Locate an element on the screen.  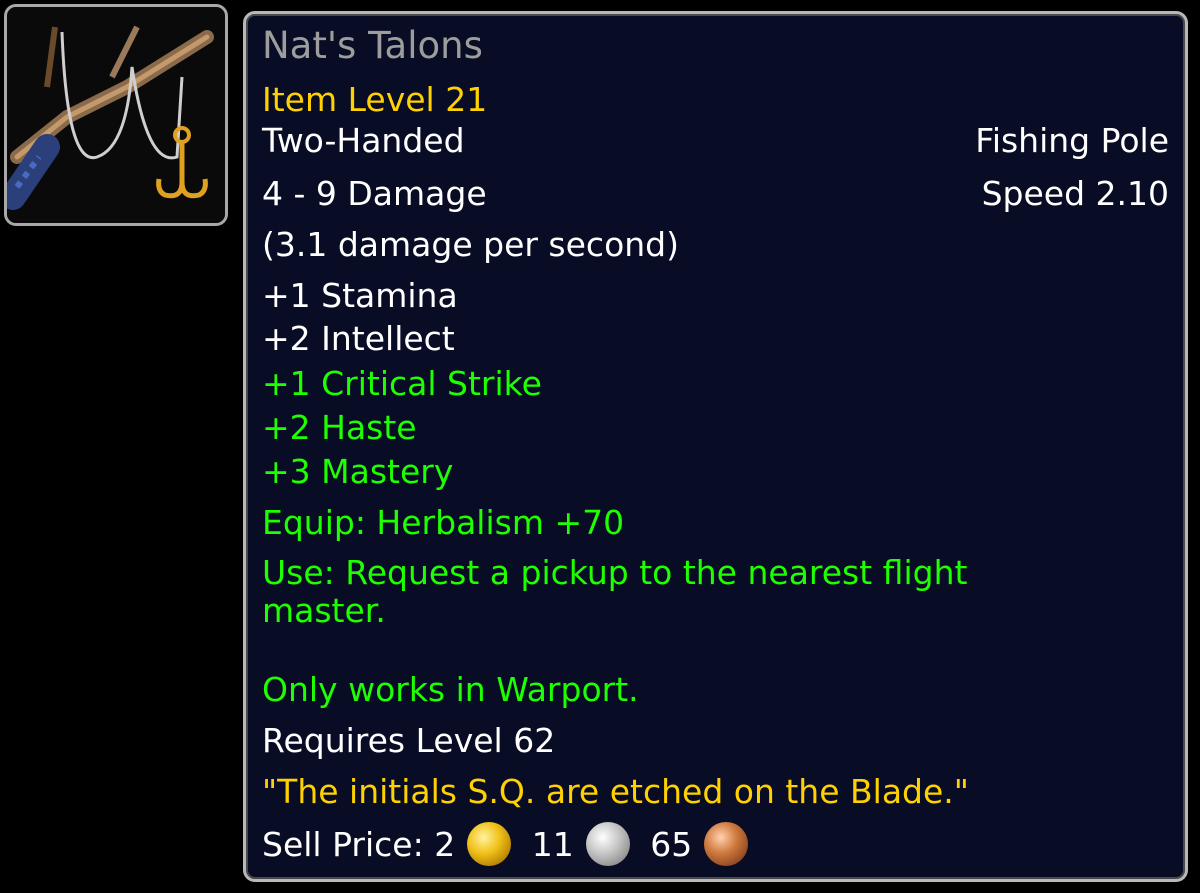
required-level: Requires Level 62 is located at coordinates (409, 740).